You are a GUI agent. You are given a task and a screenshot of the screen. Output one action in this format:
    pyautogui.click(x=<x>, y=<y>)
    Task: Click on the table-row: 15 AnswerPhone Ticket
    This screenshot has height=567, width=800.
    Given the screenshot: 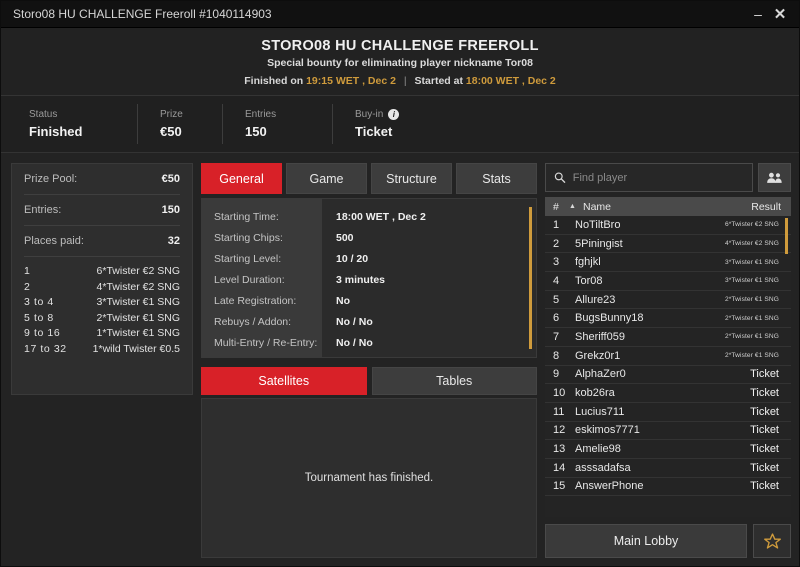 What is the action you would take?
    pyautogui.click(x=668, y=487)
    